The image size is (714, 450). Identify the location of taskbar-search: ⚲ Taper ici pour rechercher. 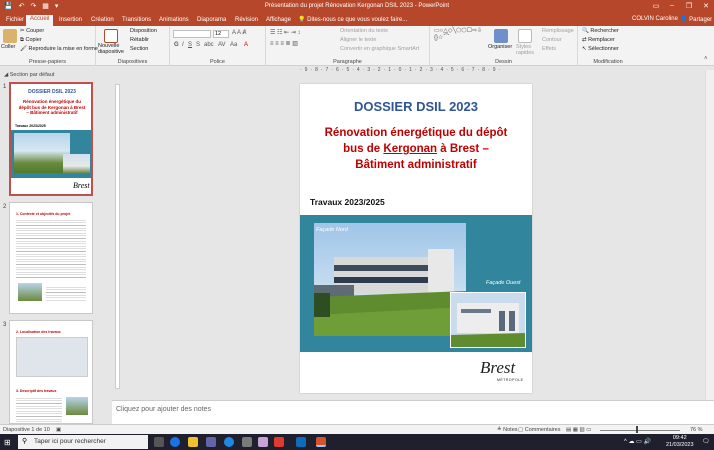
(83, 442).